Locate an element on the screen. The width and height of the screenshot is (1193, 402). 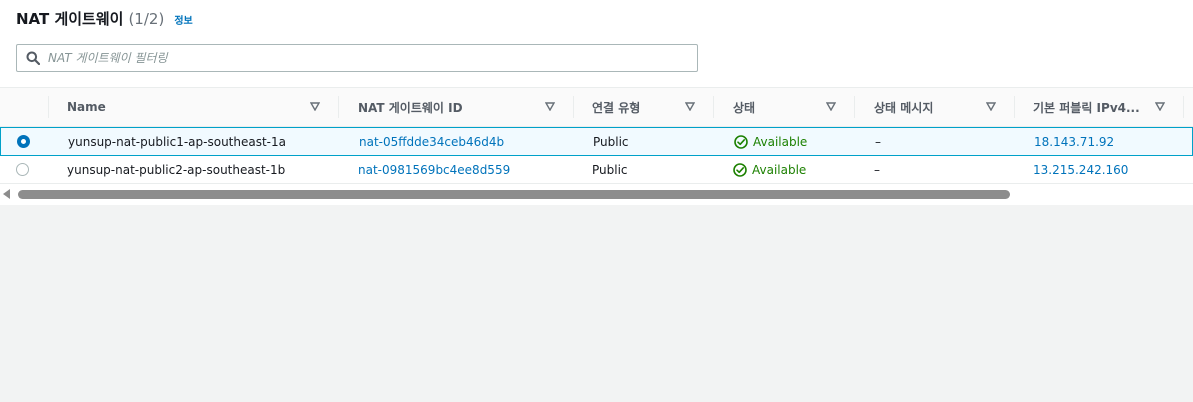
panel-header: NAT 게이트웨이 (1/2) 정보 is located at coordinates (104, 19).